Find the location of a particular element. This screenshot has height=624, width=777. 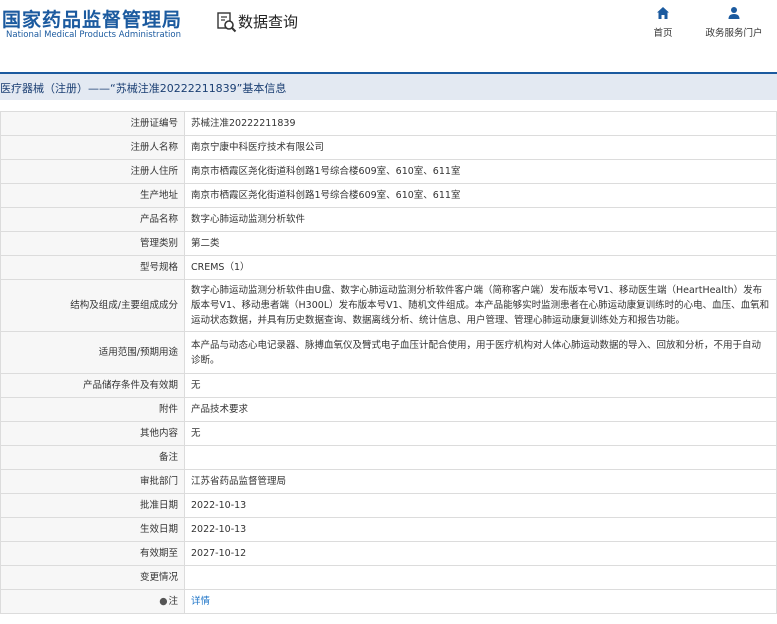

table-row: 生产地址 南京市栖霞区尧化街道科创路1号综合楼609室、610室、611室 is located at coordinates (388, 195).